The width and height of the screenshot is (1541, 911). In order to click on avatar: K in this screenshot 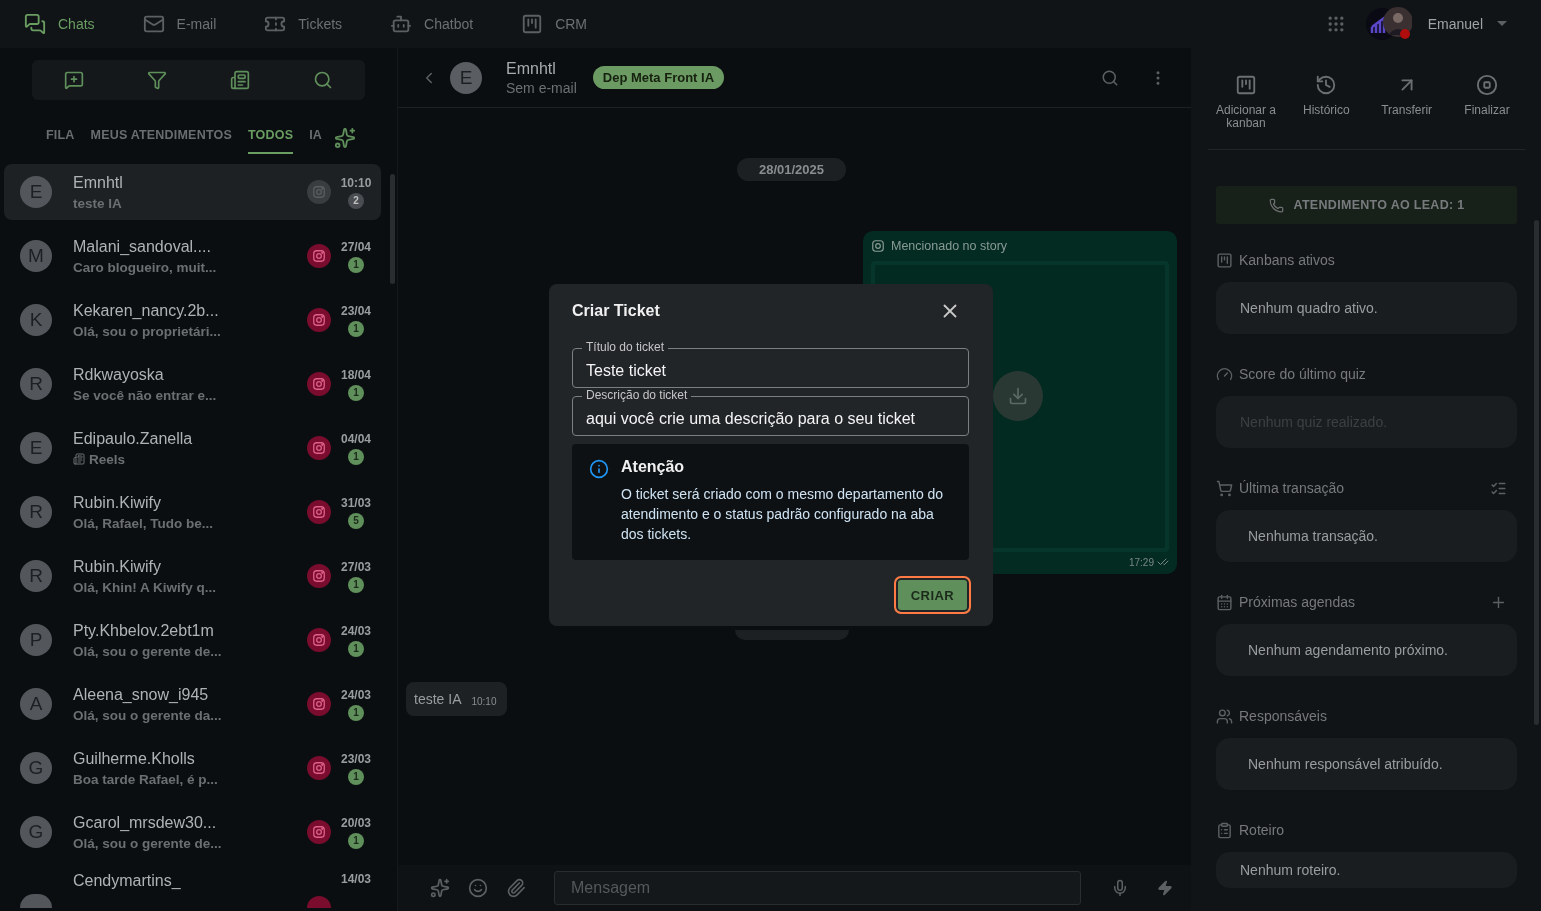, I will do `click(36, 320)`.